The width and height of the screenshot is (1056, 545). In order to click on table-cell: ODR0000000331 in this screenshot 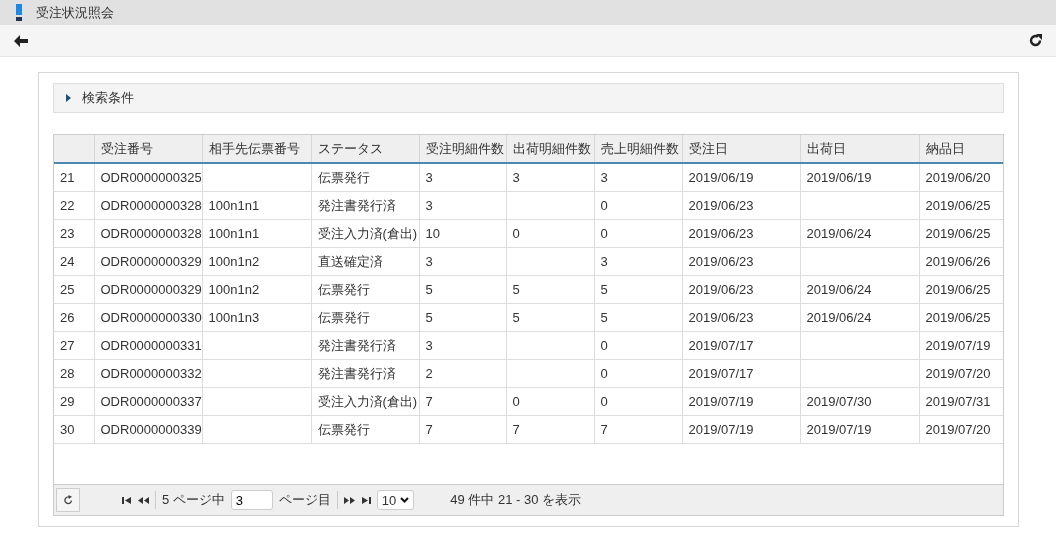, I will do `click(148, 345)`.